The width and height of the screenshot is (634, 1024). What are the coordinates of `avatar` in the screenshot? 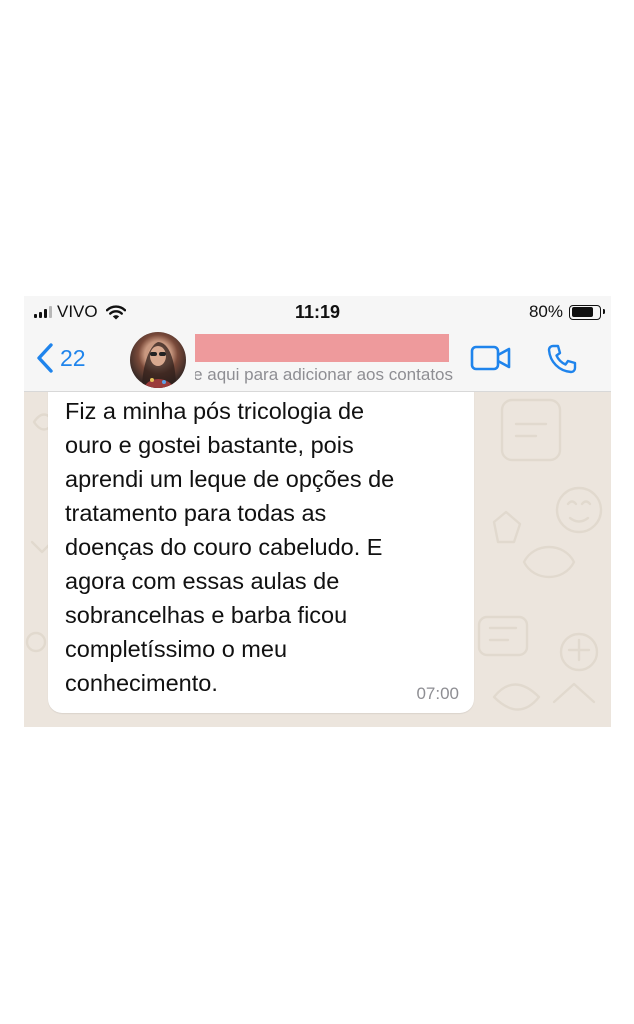 It's located at (158, 360).